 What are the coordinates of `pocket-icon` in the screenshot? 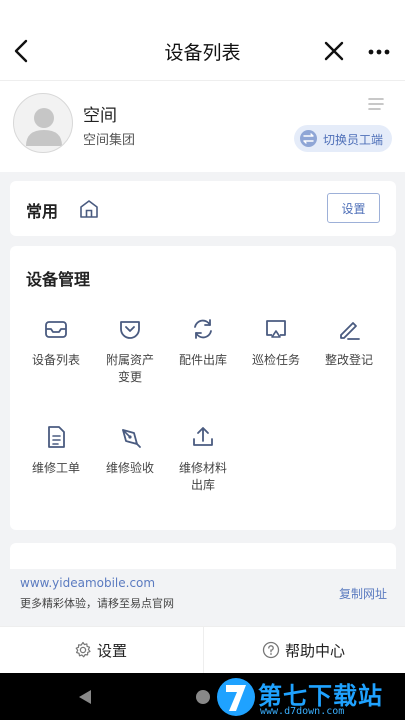 It's located at (130, 330).